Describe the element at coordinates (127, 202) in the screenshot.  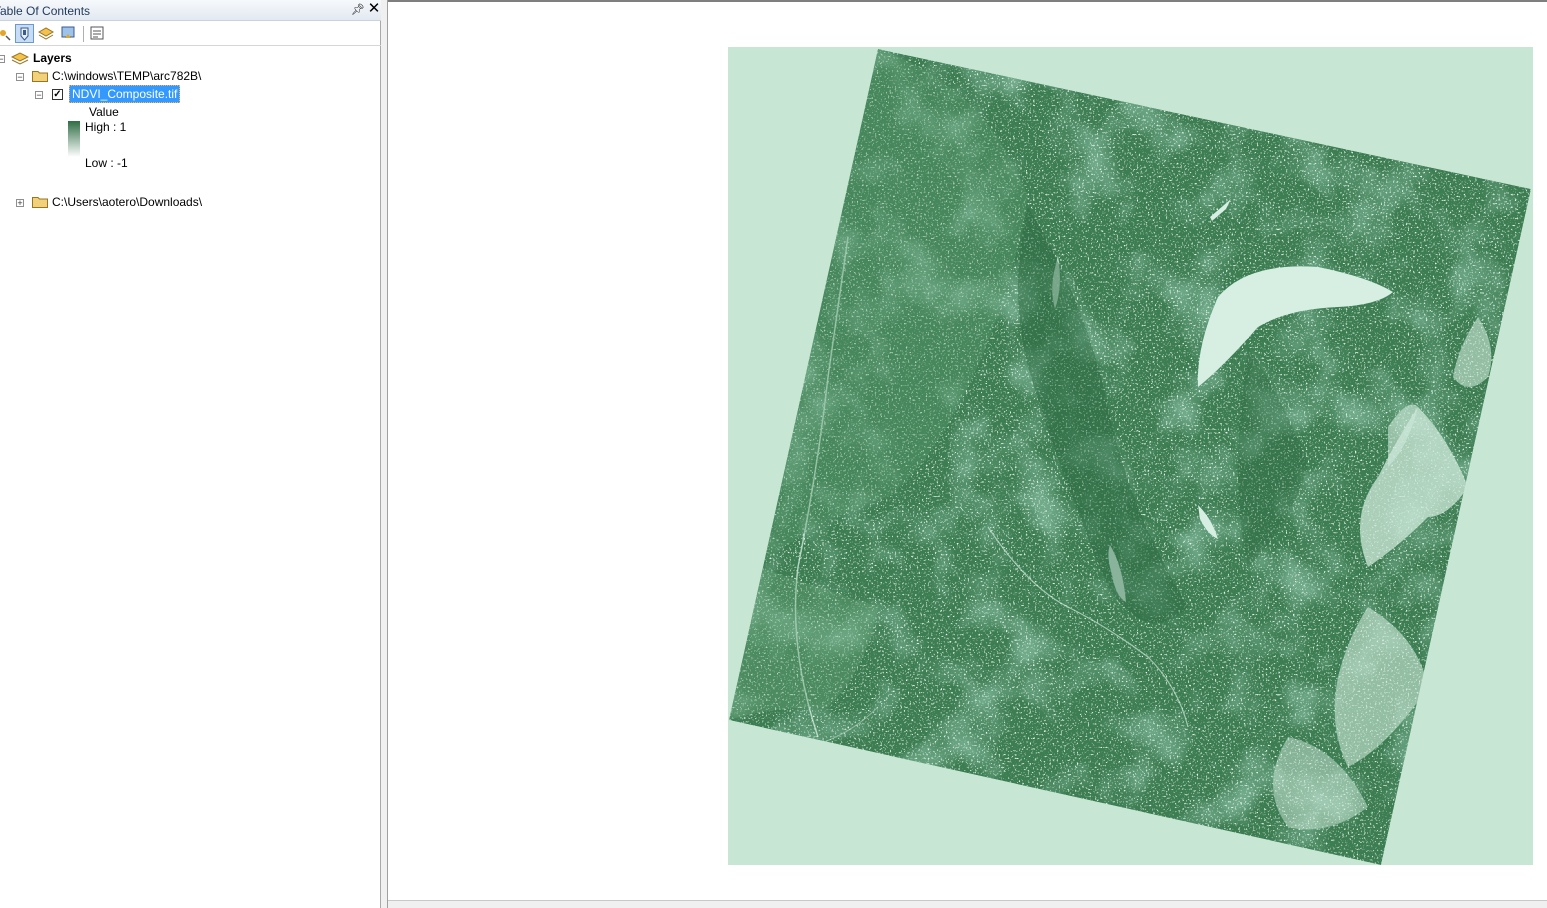
I see `folder-label: C:\Users\aotero\Downloads\` at that location.